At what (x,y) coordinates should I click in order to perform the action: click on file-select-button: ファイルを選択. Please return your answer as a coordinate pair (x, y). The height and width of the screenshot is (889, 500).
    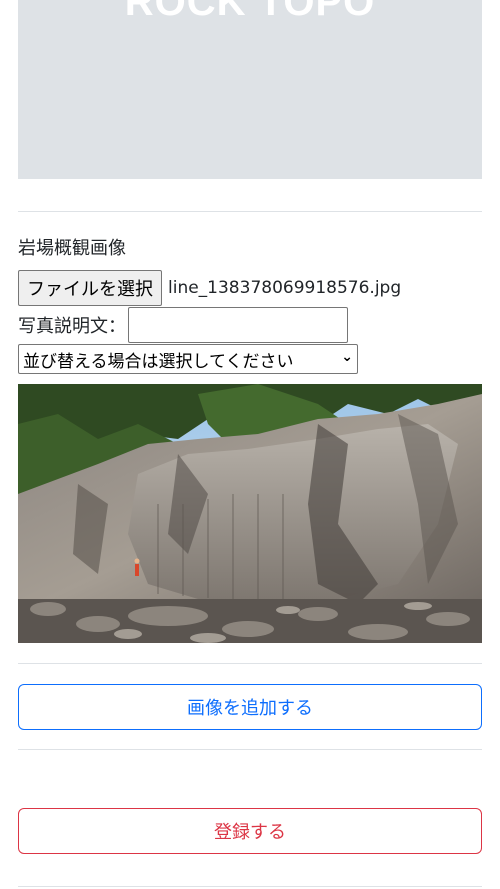
    Looking at the image, I should click on (90, 288).